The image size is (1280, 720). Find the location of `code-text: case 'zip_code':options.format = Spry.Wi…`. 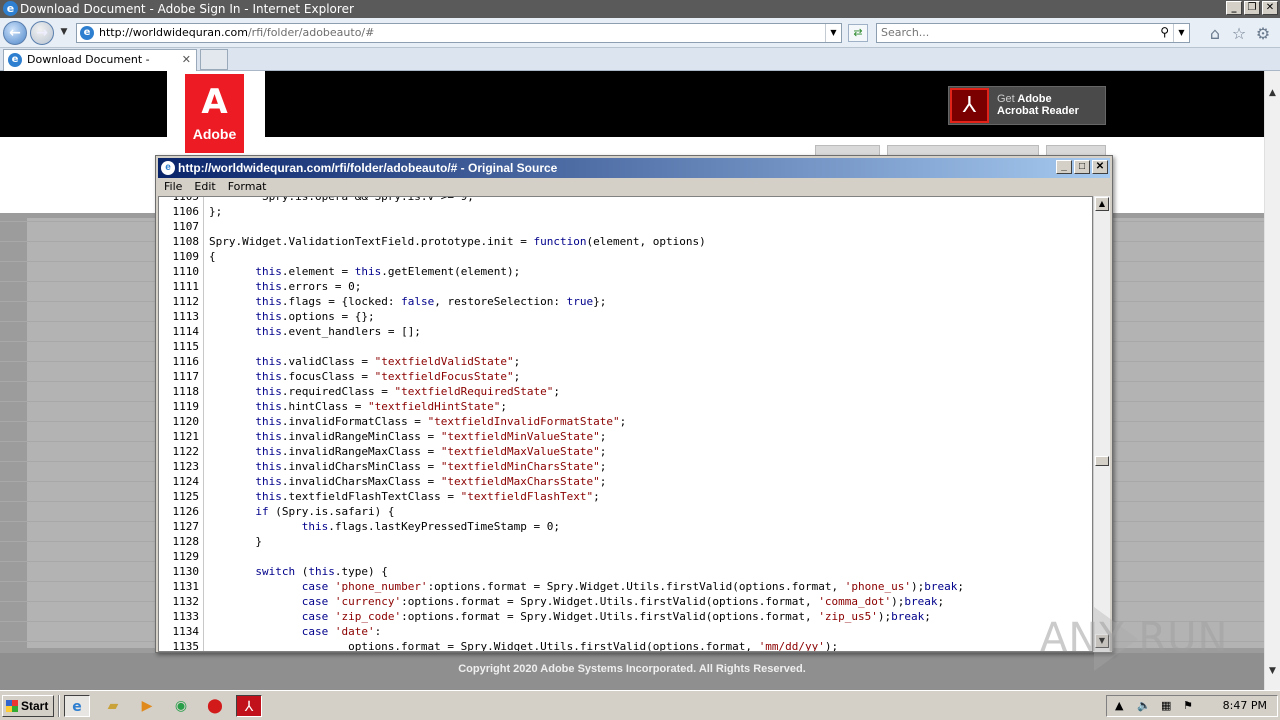

code-text: case 'zip_code':options.format = Spry.Wi… is located at coordinates (616, 616).